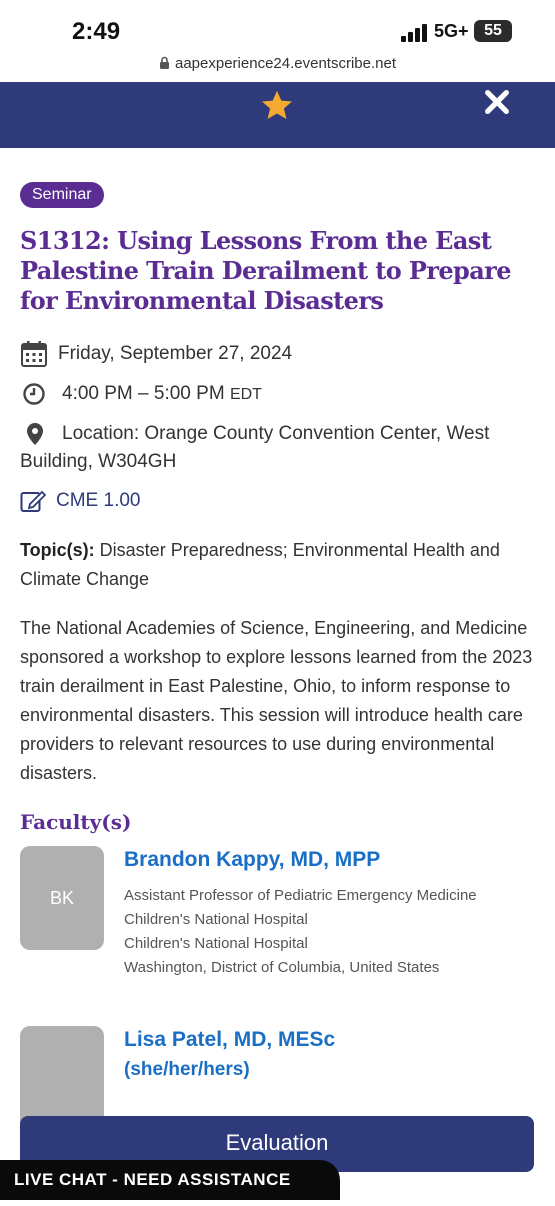 This screenshot has height=1206, width=555. What do you see at coordinates (62, 195) in the screenshot?
I see `session-type-badge: Seminar` at bounding box center [62, 195].